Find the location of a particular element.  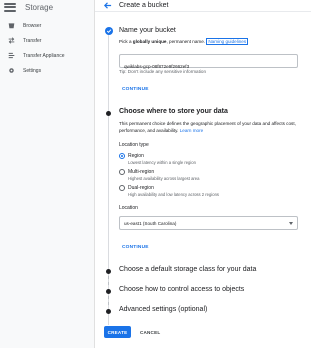

multi-region-option-label: Multi-region is located at coordinates (141, 172).